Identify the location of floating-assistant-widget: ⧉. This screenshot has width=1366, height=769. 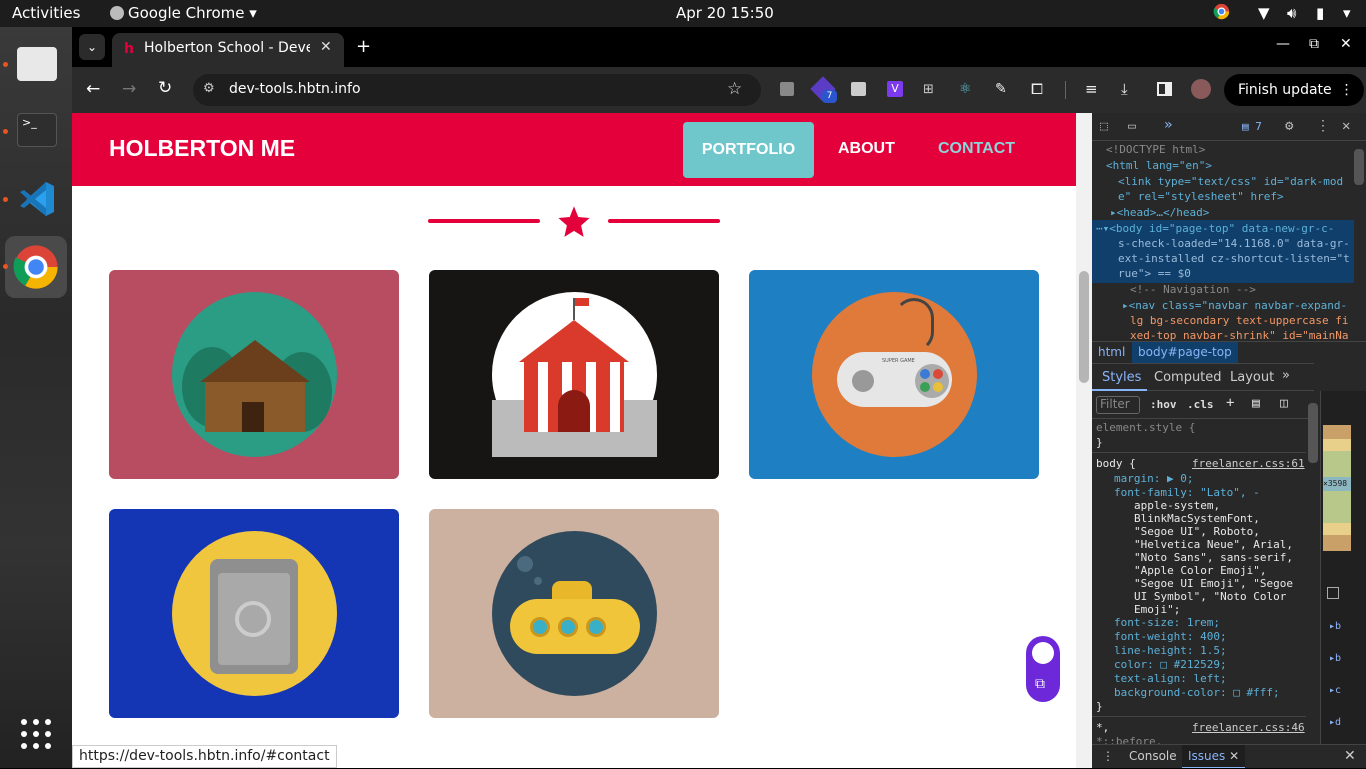
(1043, 669).